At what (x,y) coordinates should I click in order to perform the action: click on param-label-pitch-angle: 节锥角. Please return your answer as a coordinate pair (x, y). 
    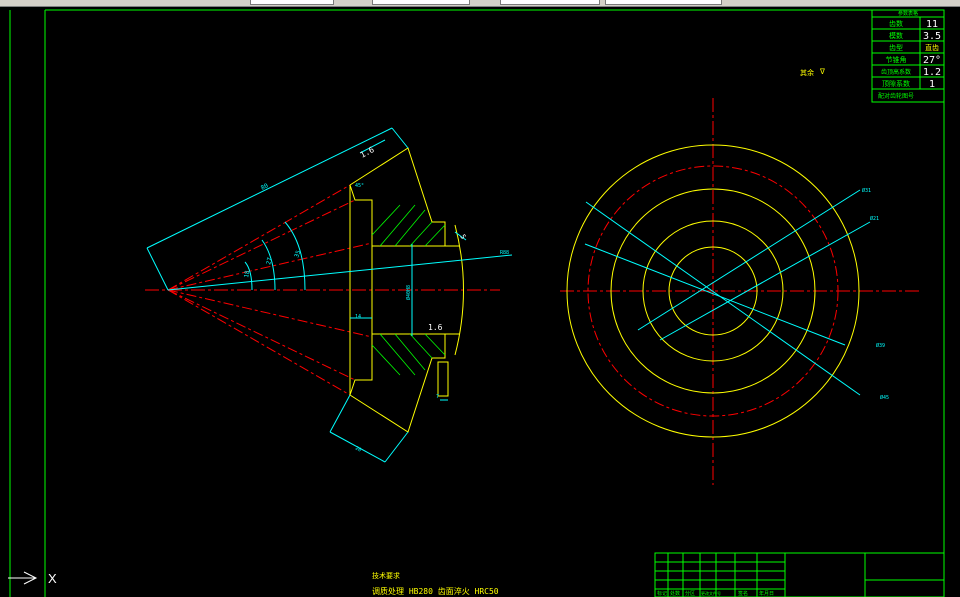
    Looking at the image, I should click on (896, 59).